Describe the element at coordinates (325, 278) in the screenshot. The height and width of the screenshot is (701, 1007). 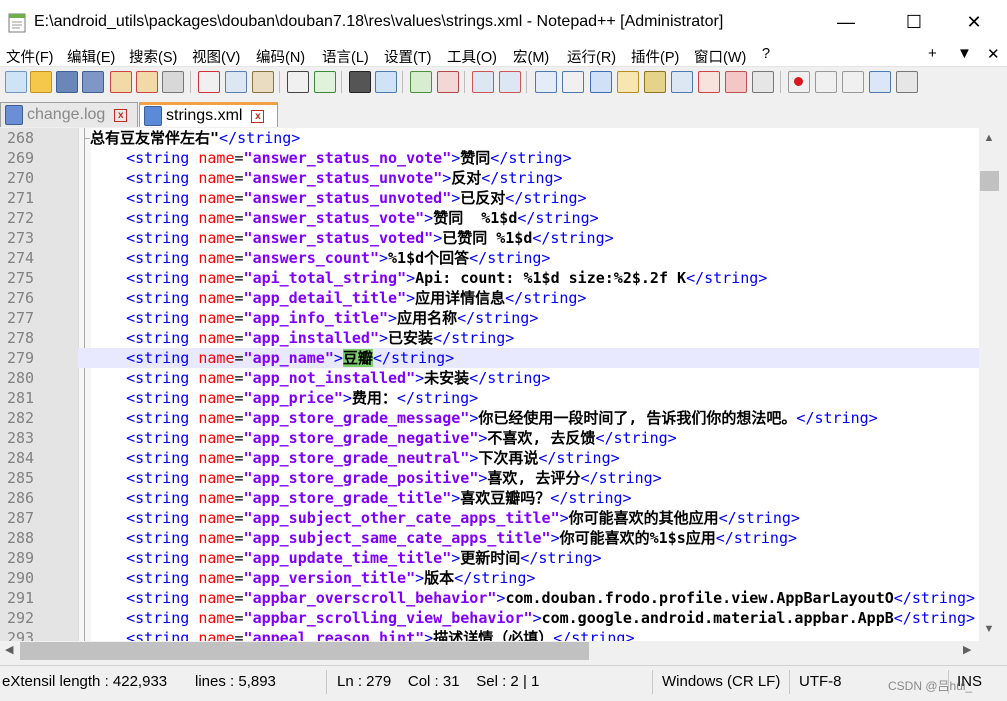
I see `string-name-value: api_total_string` at that location.